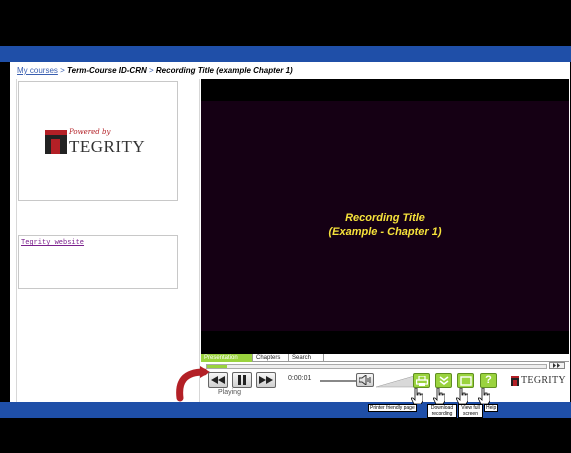  Describe the element at coordinates (90, 132) in the screenshot. I see `logo-powered-by: Powered by` at that location.